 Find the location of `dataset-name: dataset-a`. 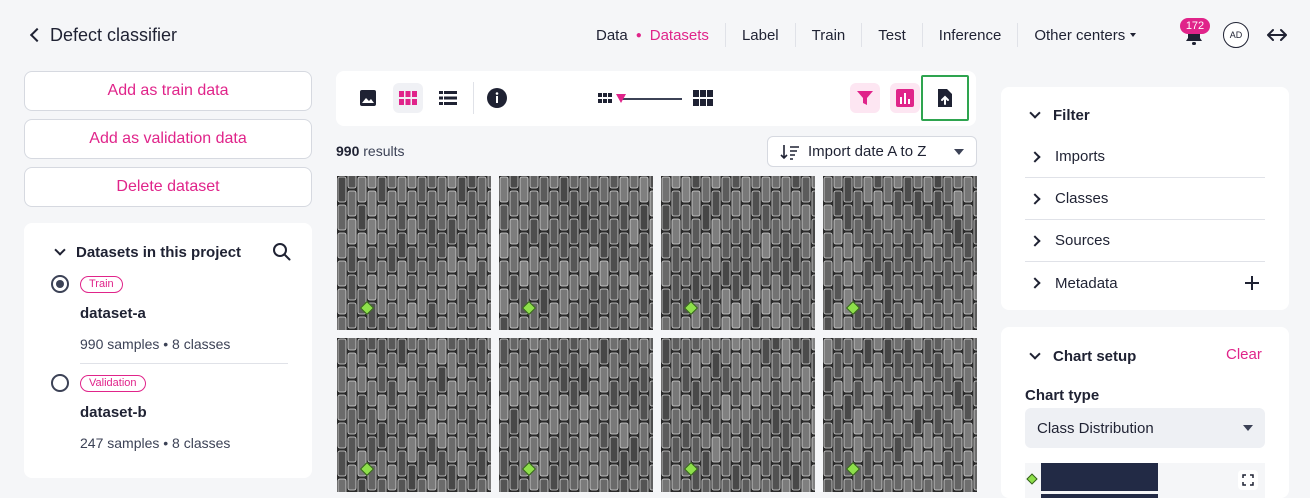

dataset-name: dataset-a is located at coordinates (113, 313).